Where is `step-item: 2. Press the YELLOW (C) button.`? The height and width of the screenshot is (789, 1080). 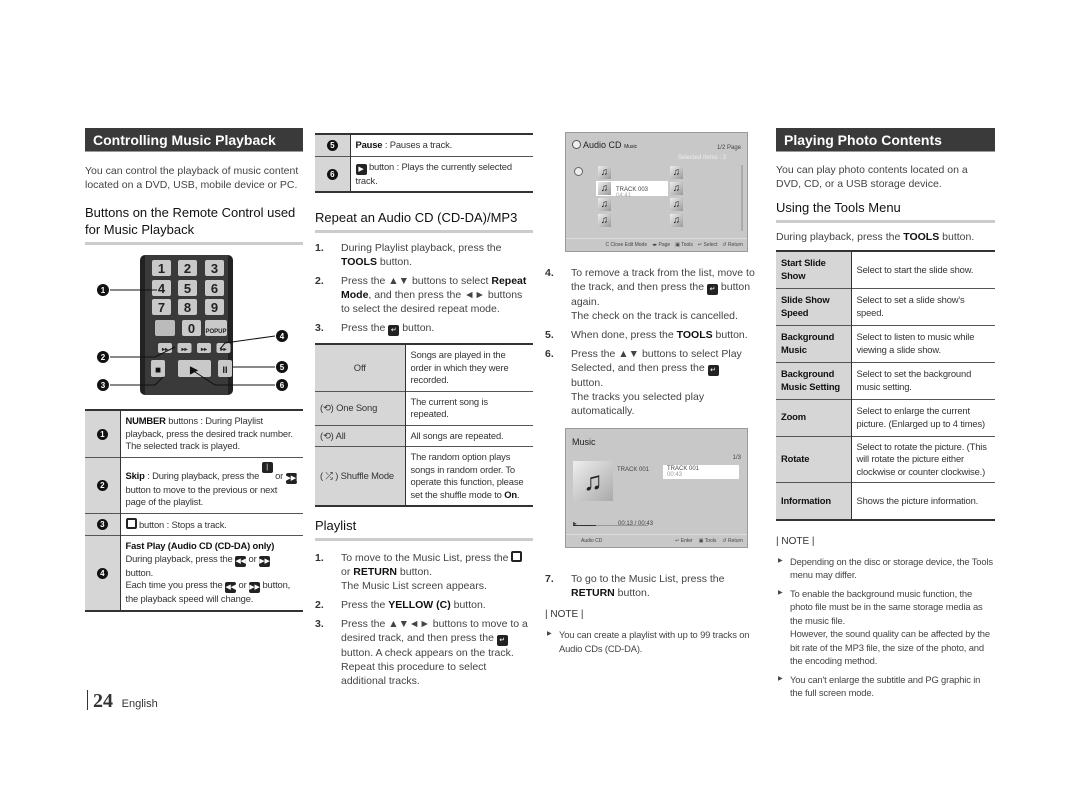
step-item: 2. Press the YELLOW (C) button. is located at coordinates (400, 605).